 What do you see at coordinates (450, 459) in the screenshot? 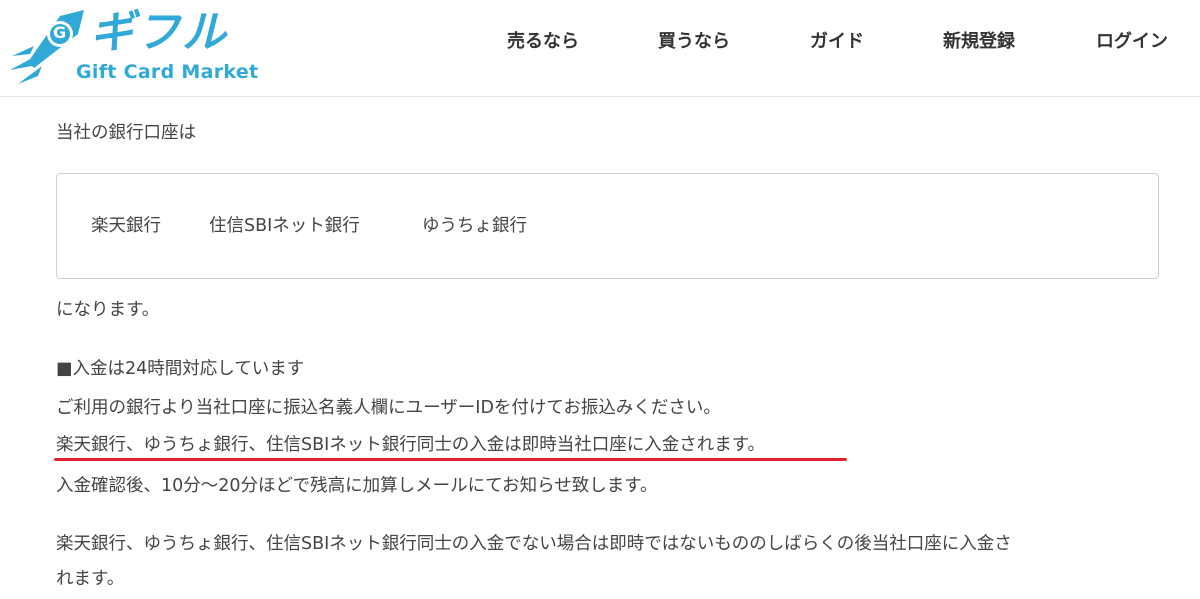
I see `highlight-underline` at bounding box center [450, 459].